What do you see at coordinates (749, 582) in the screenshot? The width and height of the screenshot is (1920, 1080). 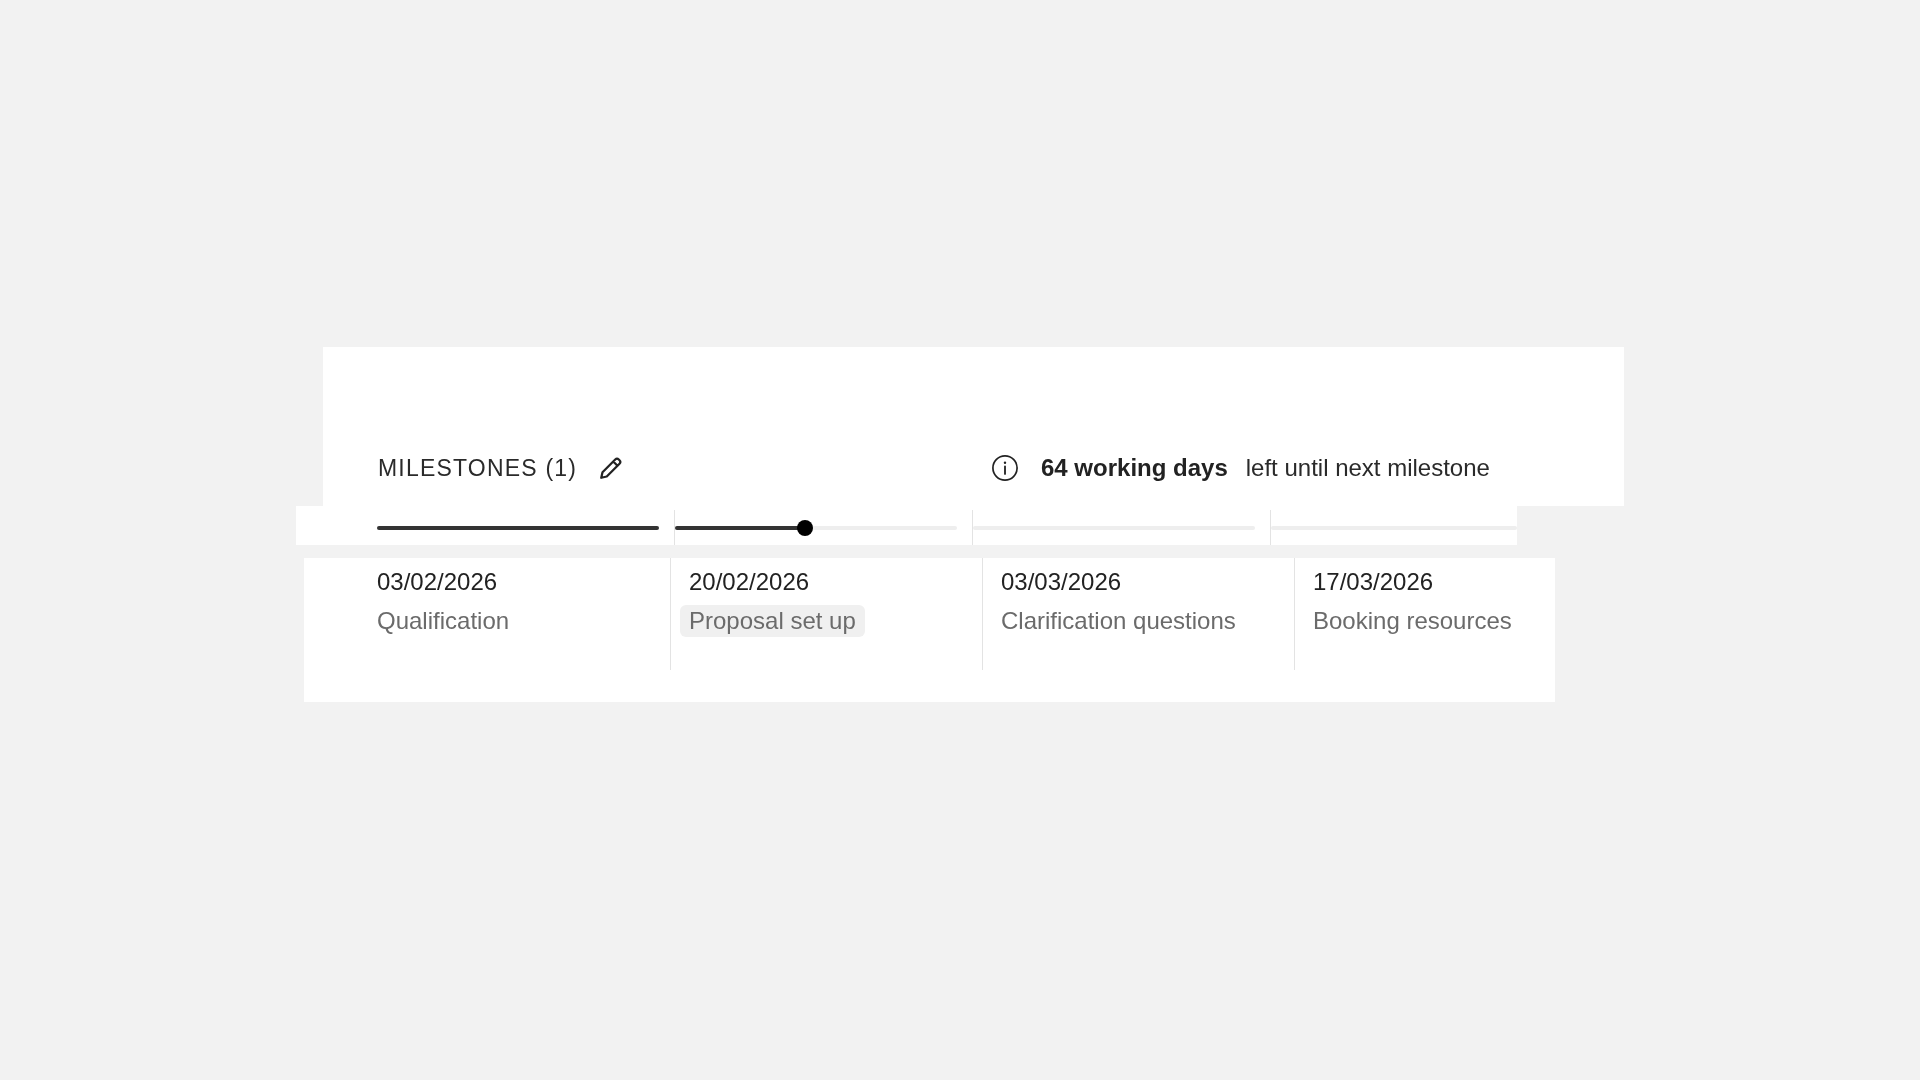 I see `milestone-date: 20/02/2026` at bounding box center [749, 582].